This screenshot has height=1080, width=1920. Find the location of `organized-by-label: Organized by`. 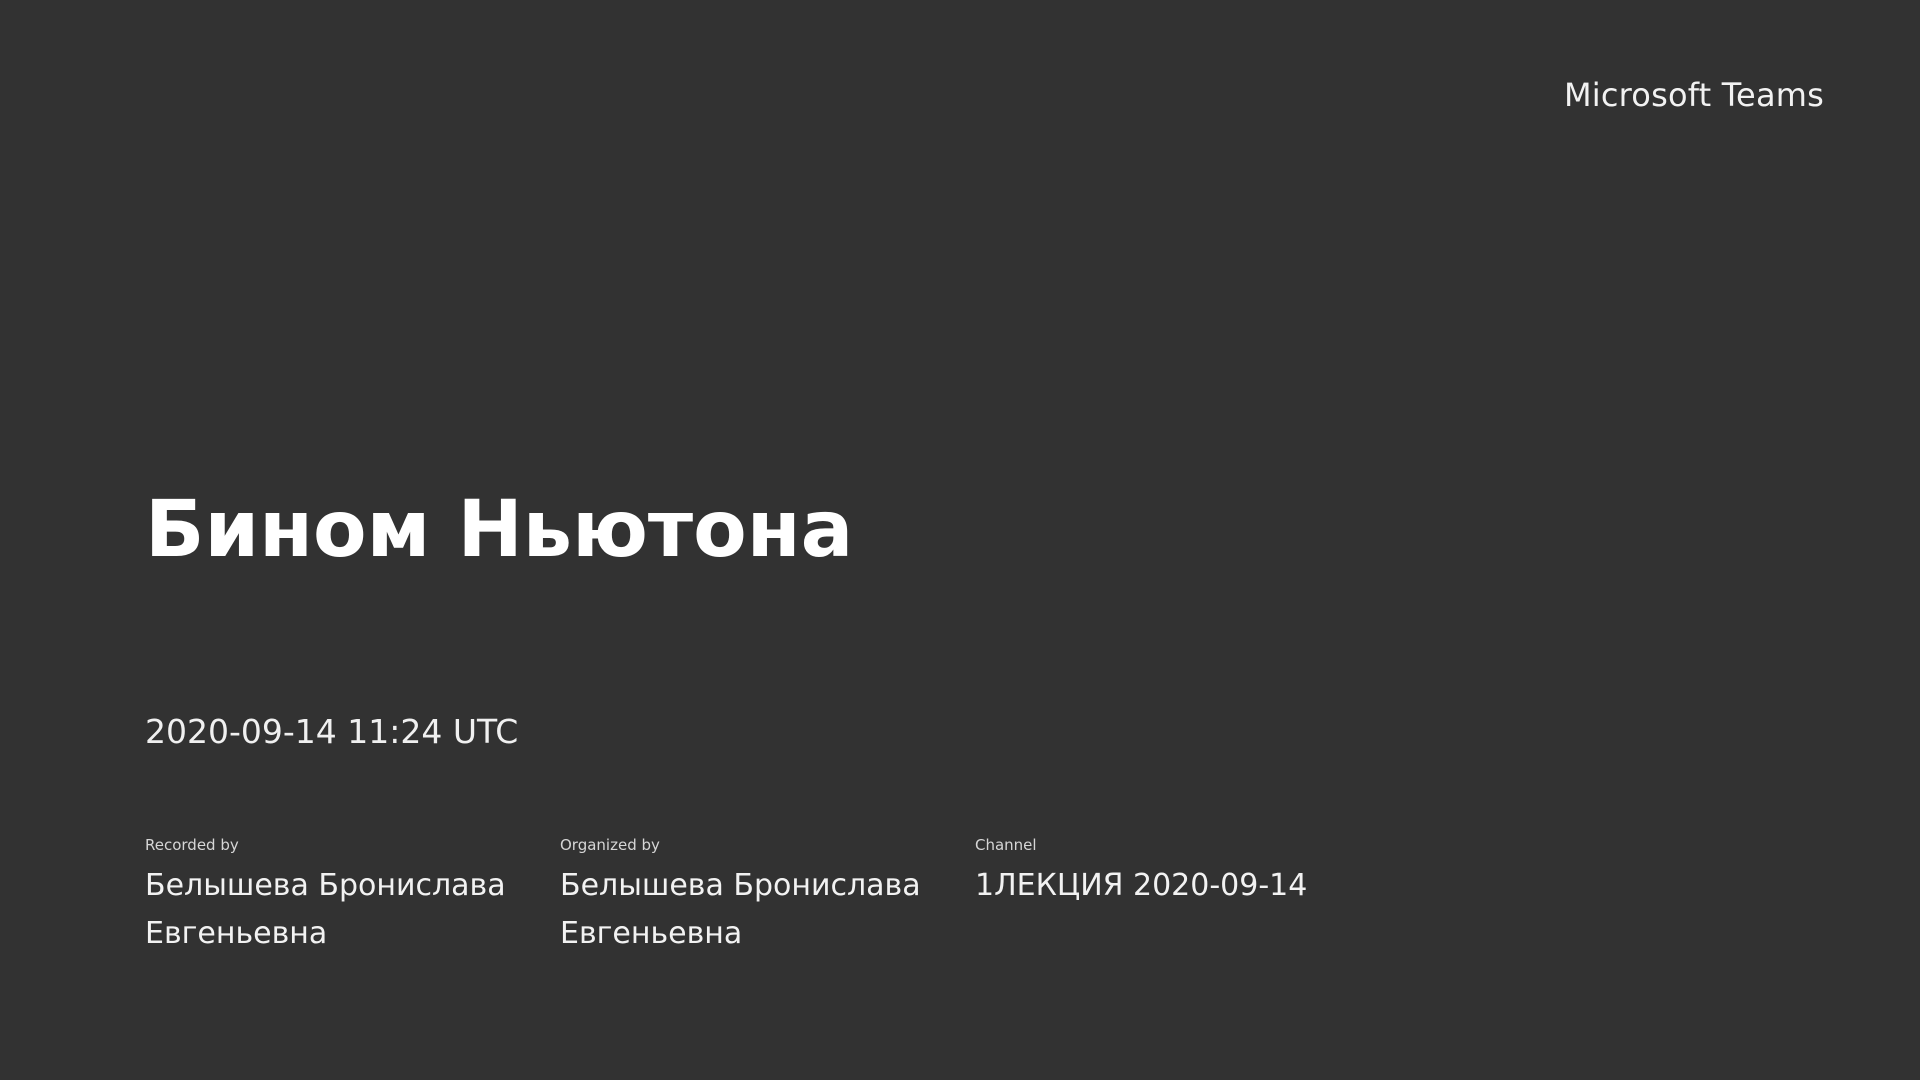

organized-by-label: Organized by is located at coordinates (610, 845).